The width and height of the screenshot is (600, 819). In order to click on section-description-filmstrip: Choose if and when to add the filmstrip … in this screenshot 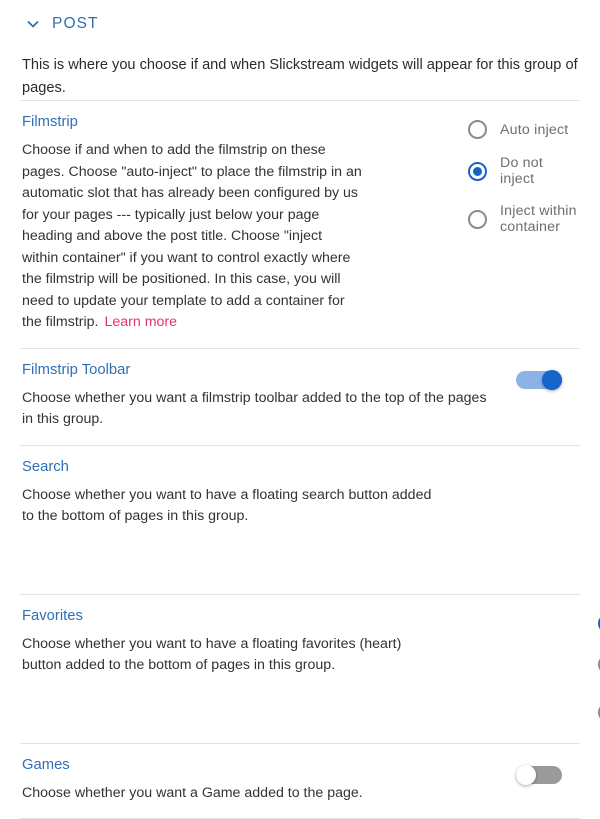, I will do `click(192, 237)`.